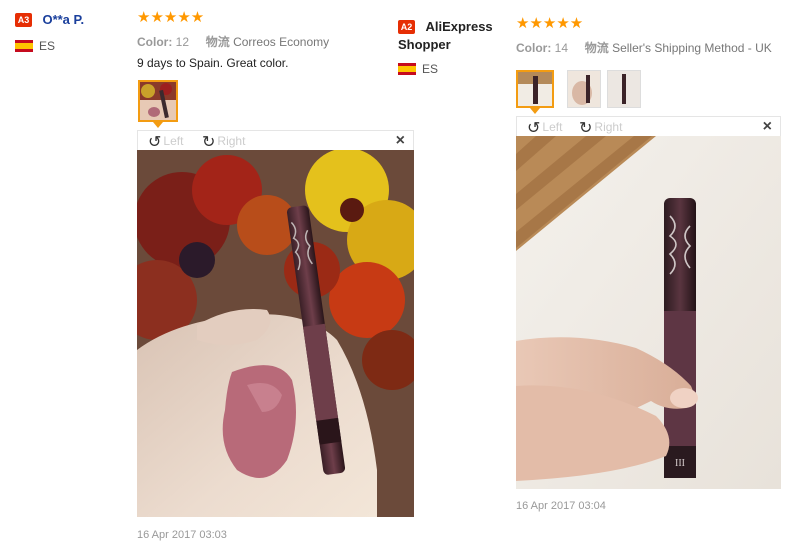 The image size is (800, 551). I want to click on buyer-info-2: A2 AliExpress Shopper, so click(453, 36).